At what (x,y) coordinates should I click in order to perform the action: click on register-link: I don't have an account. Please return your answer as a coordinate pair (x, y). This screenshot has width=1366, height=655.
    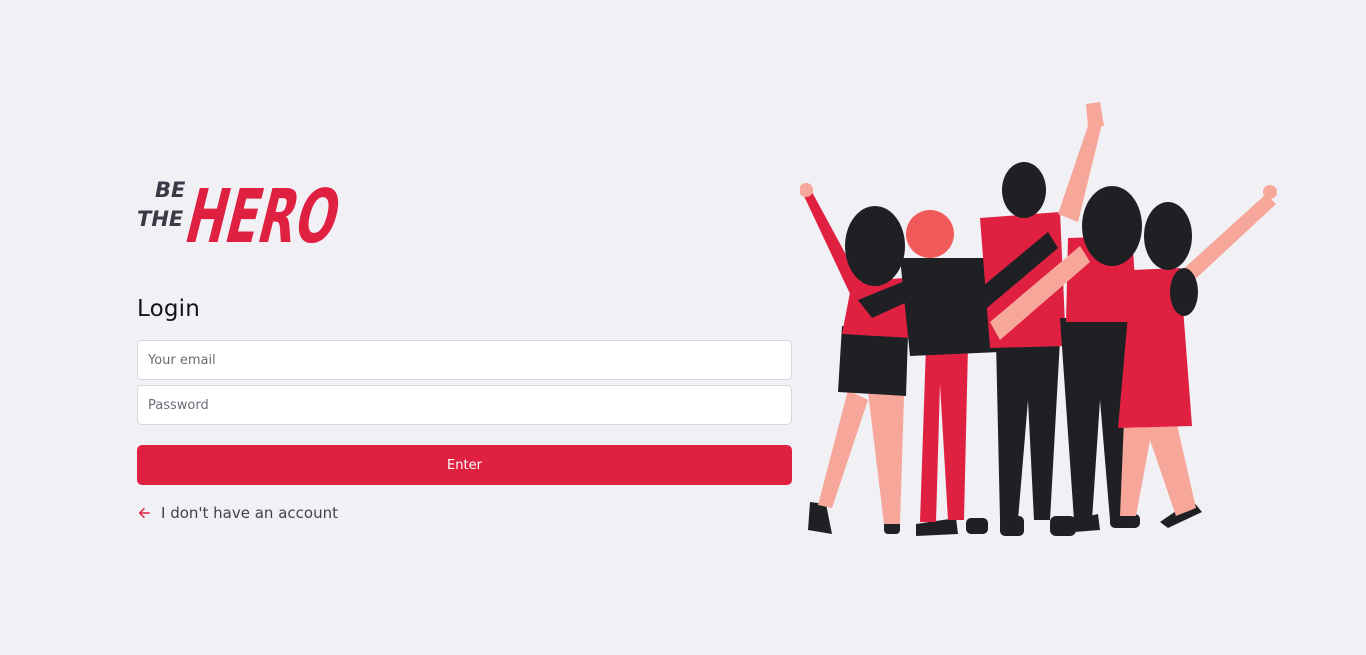
    Looking at the image, I should click on (237, 513).